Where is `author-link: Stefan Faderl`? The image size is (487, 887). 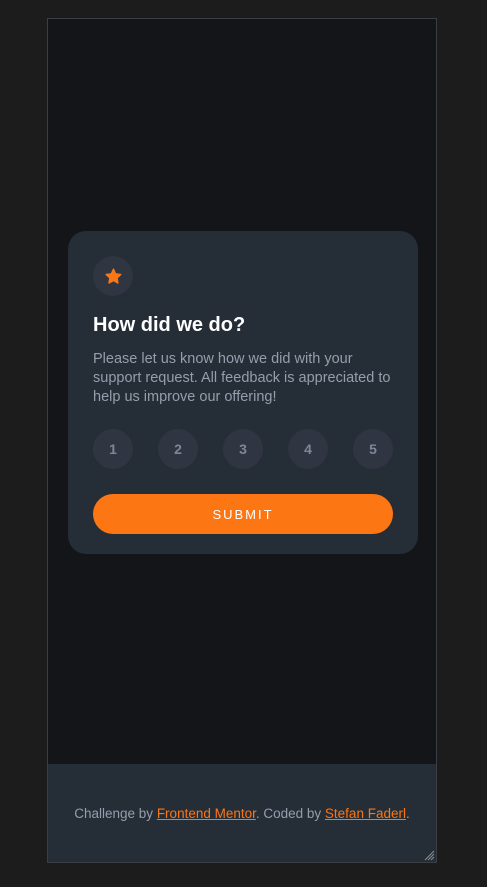
author-link: Stefan Faderl is located at coordinates (365, 813).